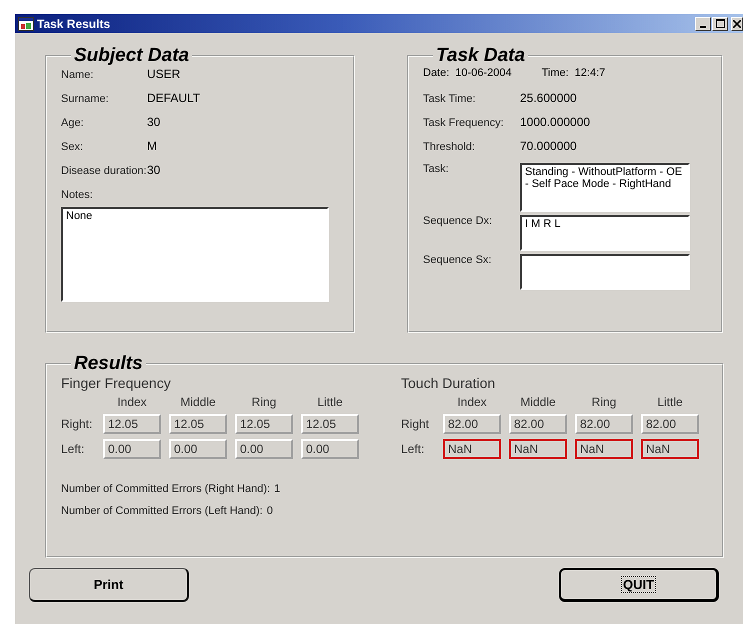 This screenshot has width=743, height=624. I want to click on sequence-field: I M R L, so click(605, 233).